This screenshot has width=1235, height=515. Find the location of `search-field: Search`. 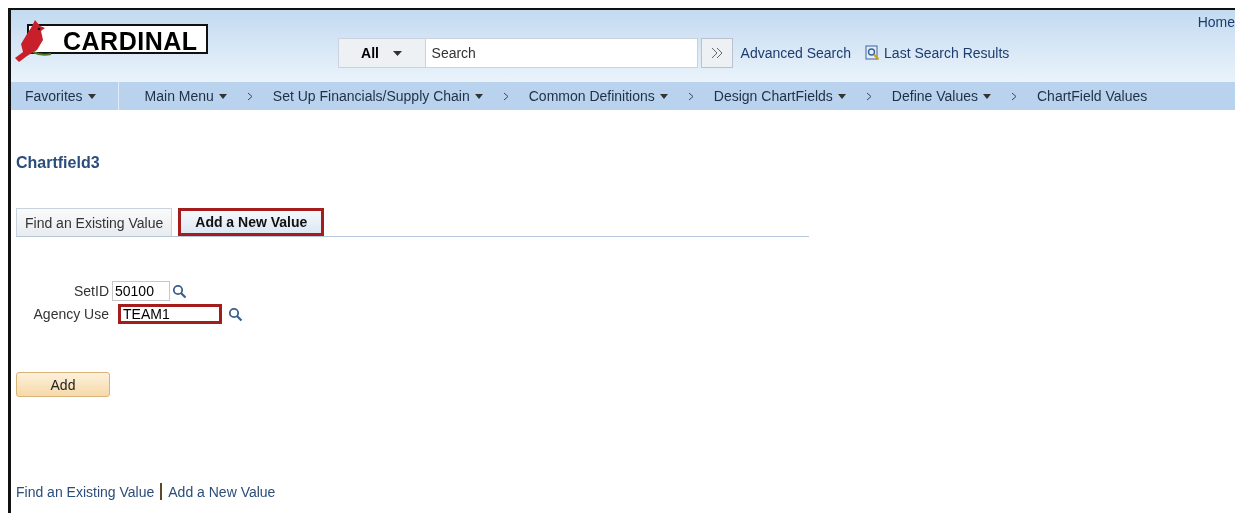

search-field: Search is located at coordinates (561, 53).